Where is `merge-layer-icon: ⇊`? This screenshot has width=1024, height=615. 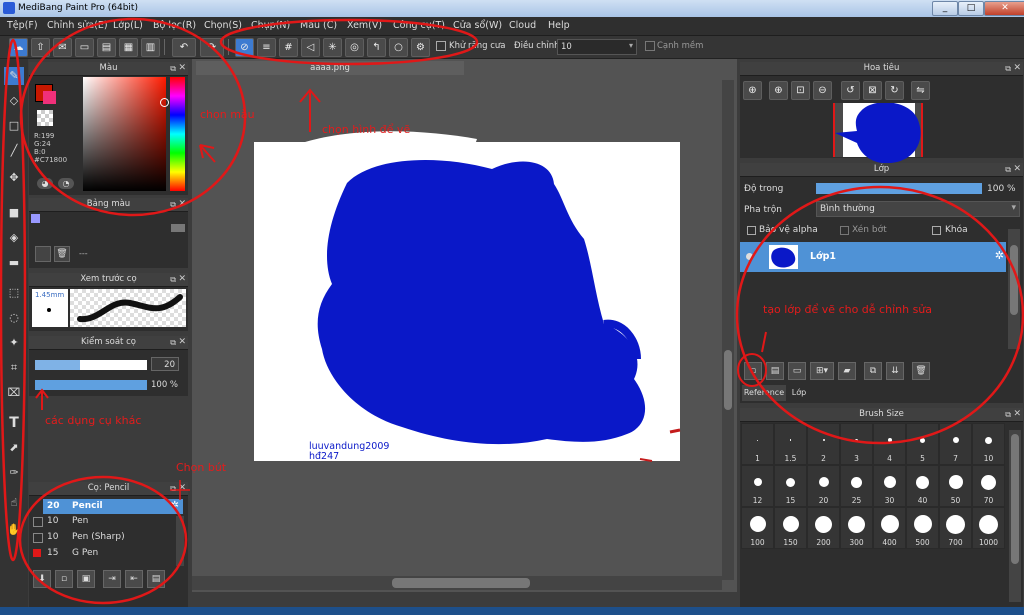
merge-layer-icon: ⇊ is located at coordinates (895, 371).